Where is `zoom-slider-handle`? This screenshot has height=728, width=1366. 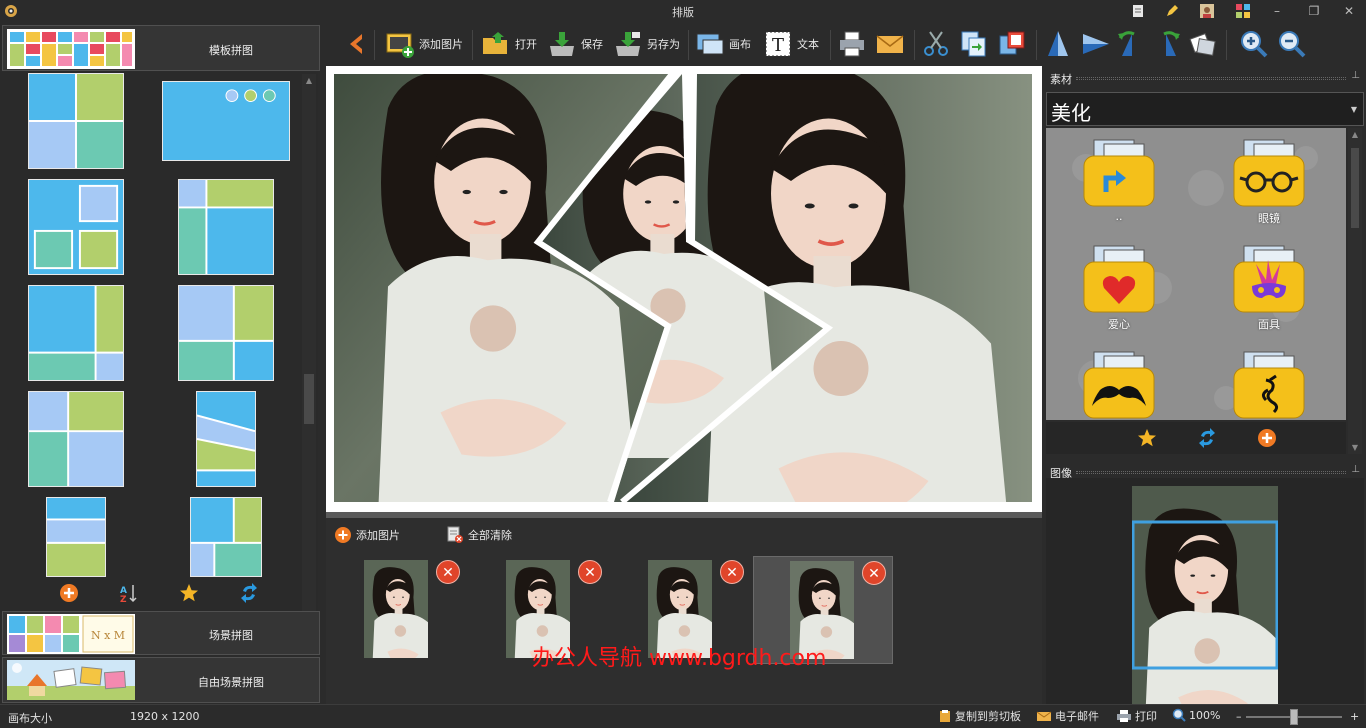 zoom-slider-handle is located at coordinates (1294, 717).